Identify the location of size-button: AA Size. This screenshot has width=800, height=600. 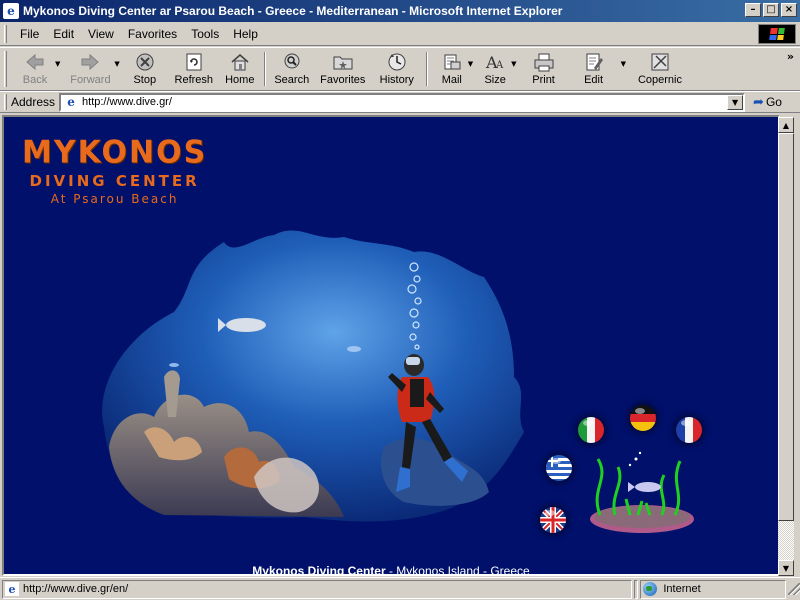
(495, 69).